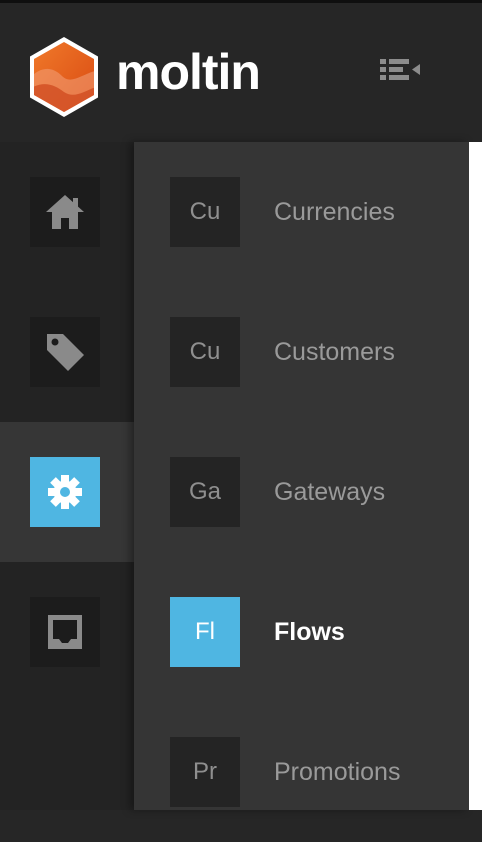  I want to click on submenu-item-label: Gateways, so click(330, 492).